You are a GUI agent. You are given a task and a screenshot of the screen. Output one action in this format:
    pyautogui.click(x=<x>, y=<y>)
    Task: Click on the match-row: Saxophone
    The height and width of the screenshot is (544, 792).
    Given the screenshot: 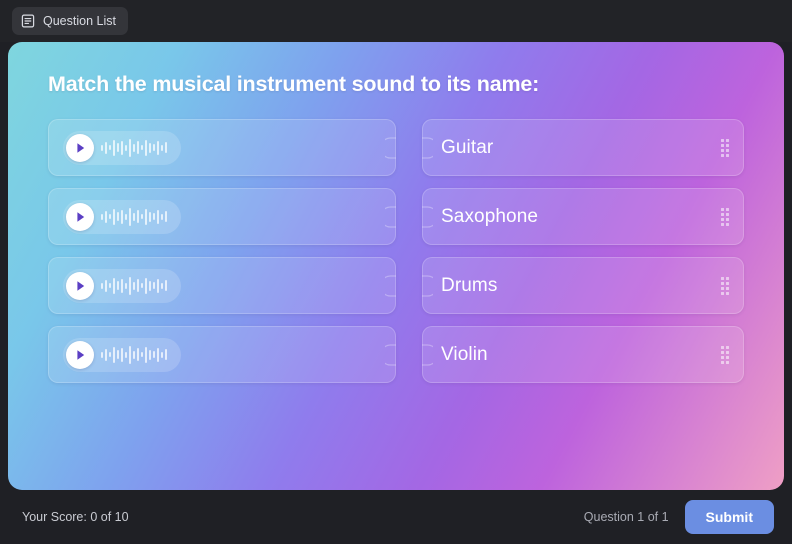 What is the action you would take?
    pyautogui.click(x=396, y=216)
    